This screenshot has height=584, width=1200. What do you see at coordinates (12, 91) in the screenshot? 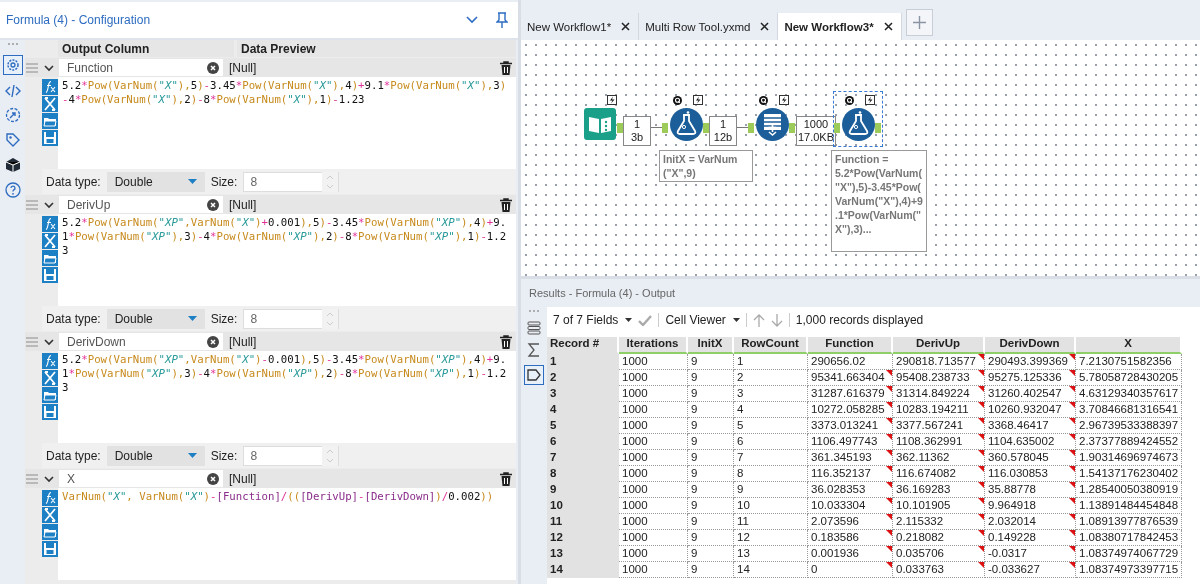
I see `code-icon` at bounding box center [12, 91].